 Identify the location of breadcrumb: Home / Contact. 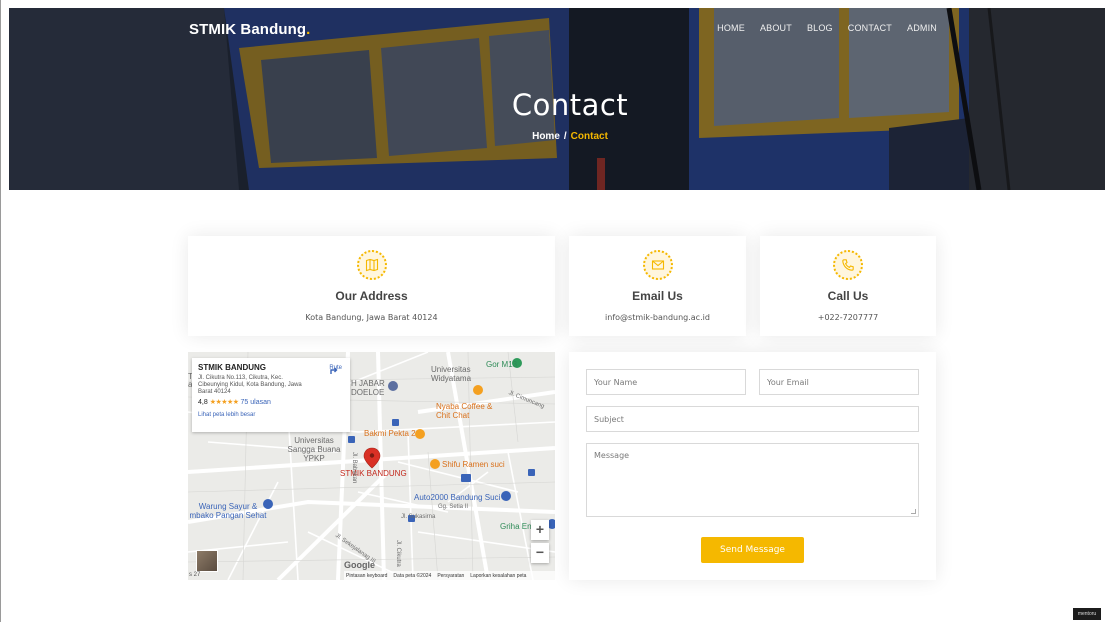
(570, 136).